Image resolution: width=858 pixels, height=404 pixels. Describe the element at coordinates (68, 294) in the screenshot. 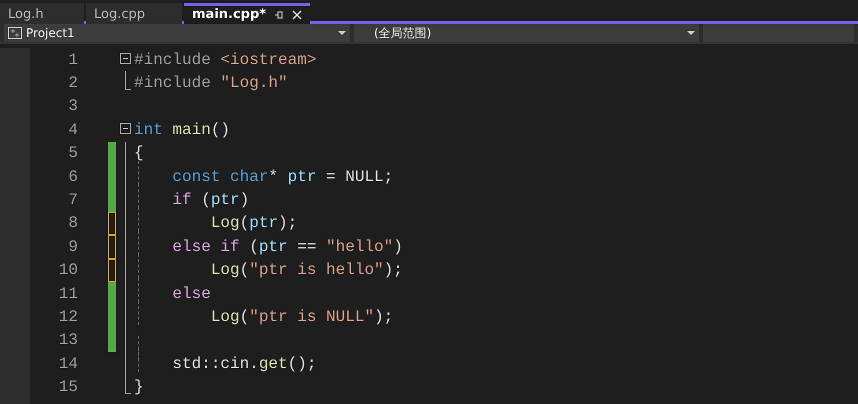

I see `line-number: 11` at that location.